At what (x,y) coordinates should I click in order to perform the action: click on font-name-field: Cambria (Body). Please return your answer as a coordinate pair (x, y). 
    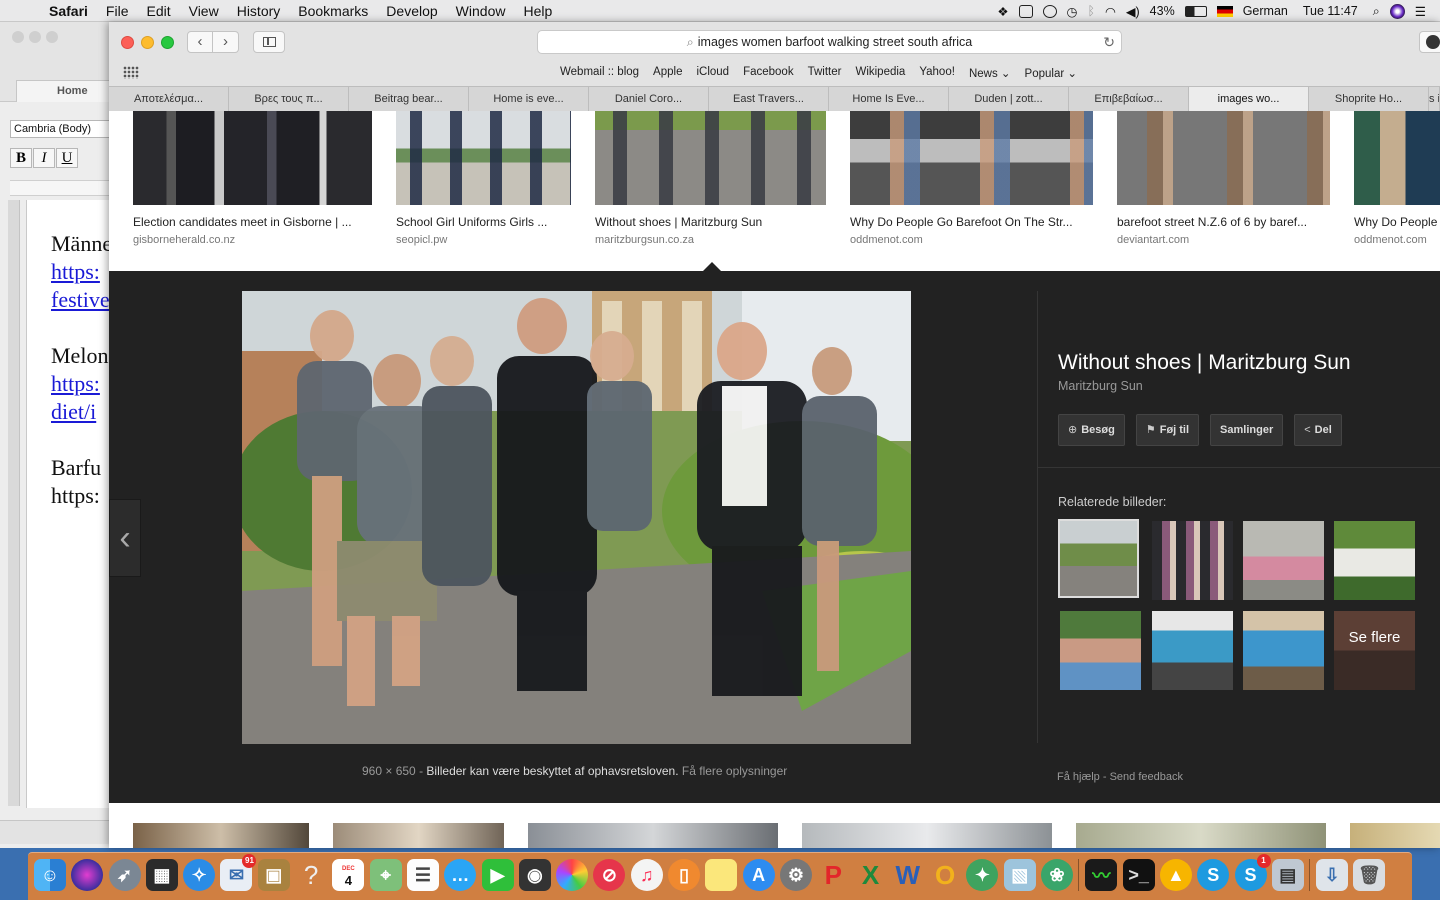
    Looking at the image, I should click on (60, 129).